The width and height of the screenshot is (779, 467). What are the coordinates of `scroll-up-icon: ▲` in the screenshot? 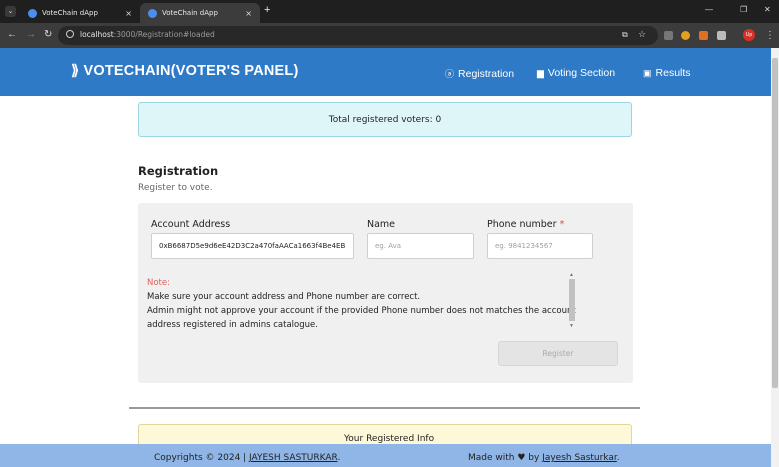 It's located at (571, 275).